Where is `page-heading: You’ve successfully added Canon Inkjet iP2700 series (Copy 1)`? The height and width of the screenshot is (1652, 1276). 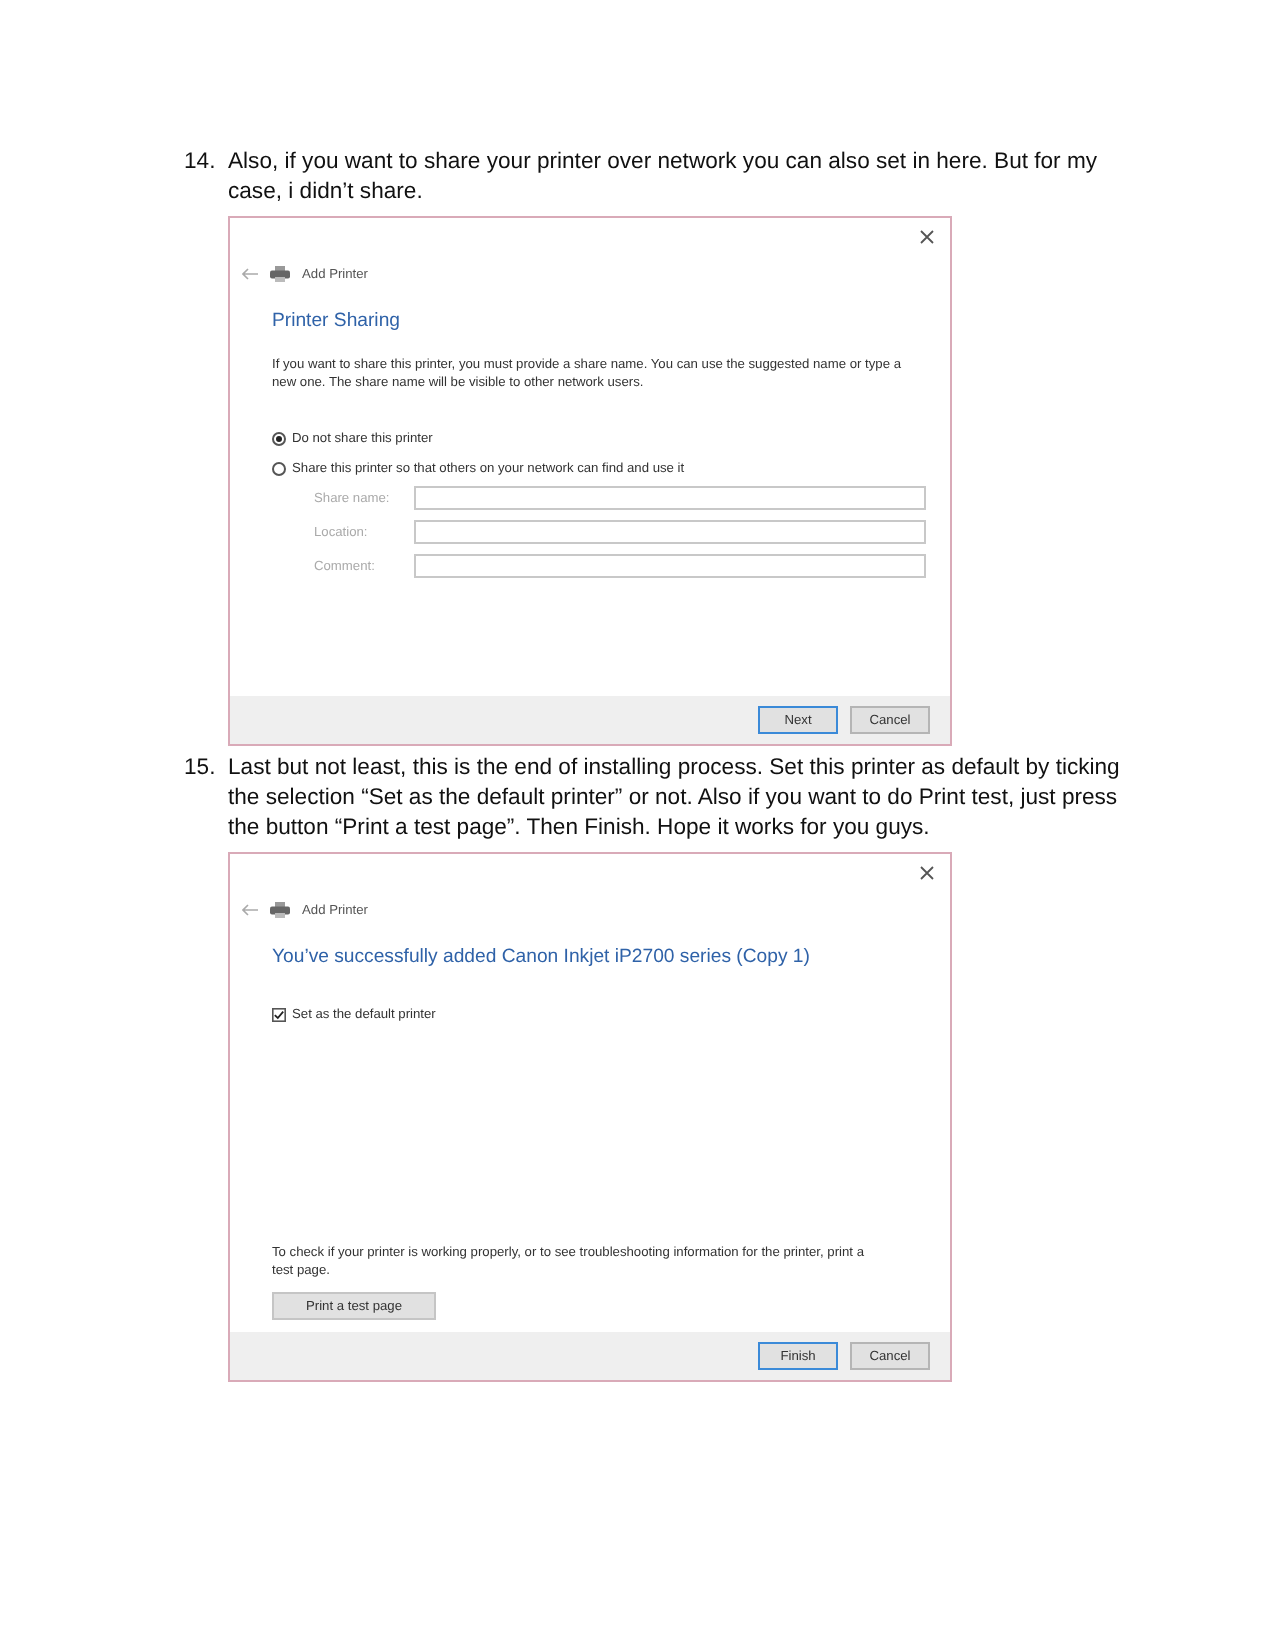
page-heading: You’ve successfully added Canon Inkjet iP2700 series (Copy 1) is located at coordinates (542, 957).